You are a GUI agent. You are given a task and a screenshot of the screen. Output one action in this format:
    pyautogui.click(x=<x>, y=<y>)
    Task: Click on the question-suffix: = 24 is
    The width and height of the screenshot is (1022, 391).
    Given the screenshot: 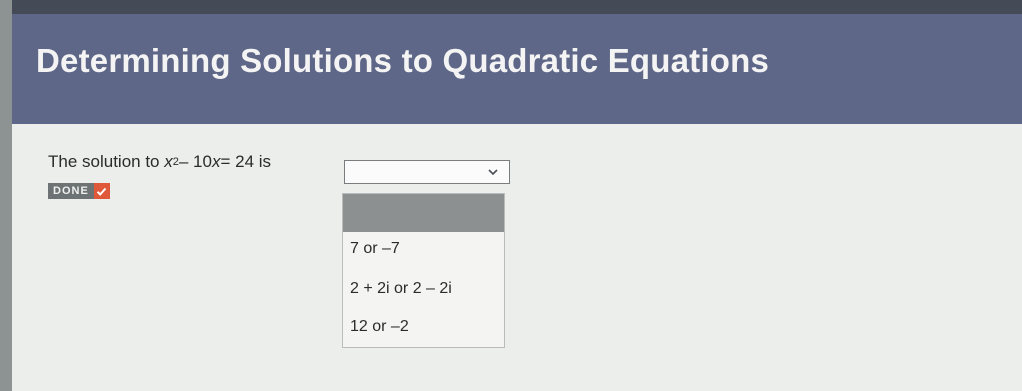 What is the action you would take?
    pyautogui.click(x=246, y=161)
    